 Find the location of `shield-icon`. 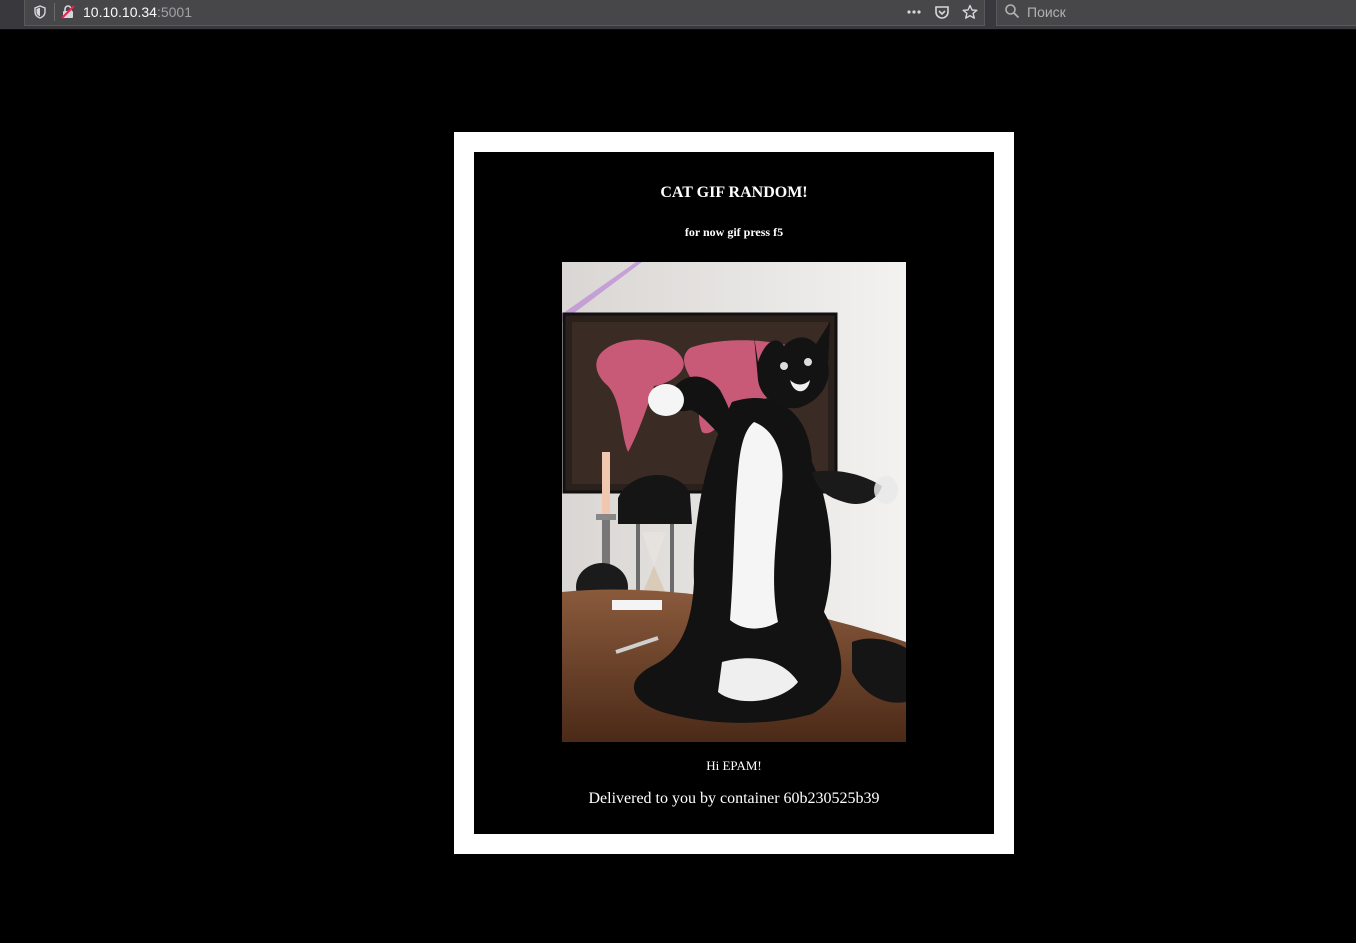

shield-icon is located at coordinates (40, 12).